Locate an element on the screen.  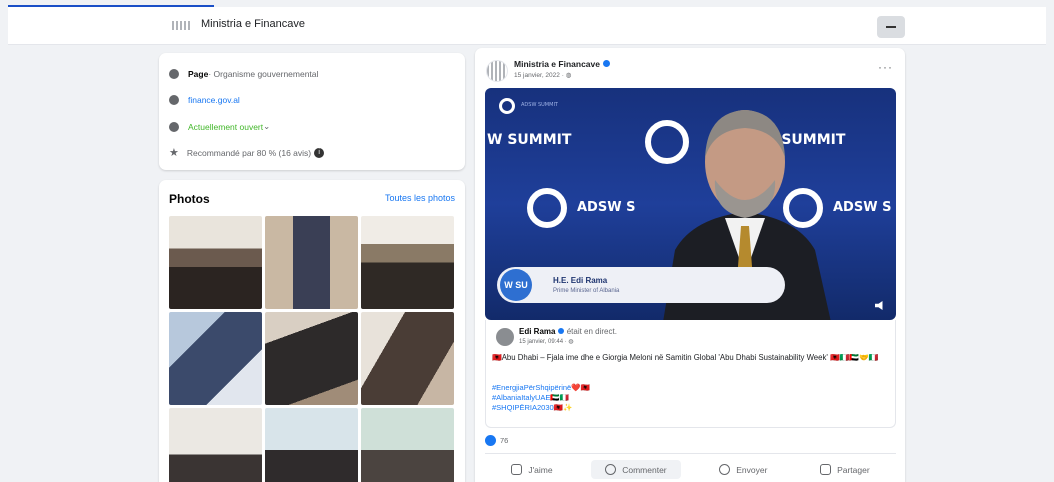
intro-category: Page · Organisme gouvernemental is located at coordinates (243, 74).